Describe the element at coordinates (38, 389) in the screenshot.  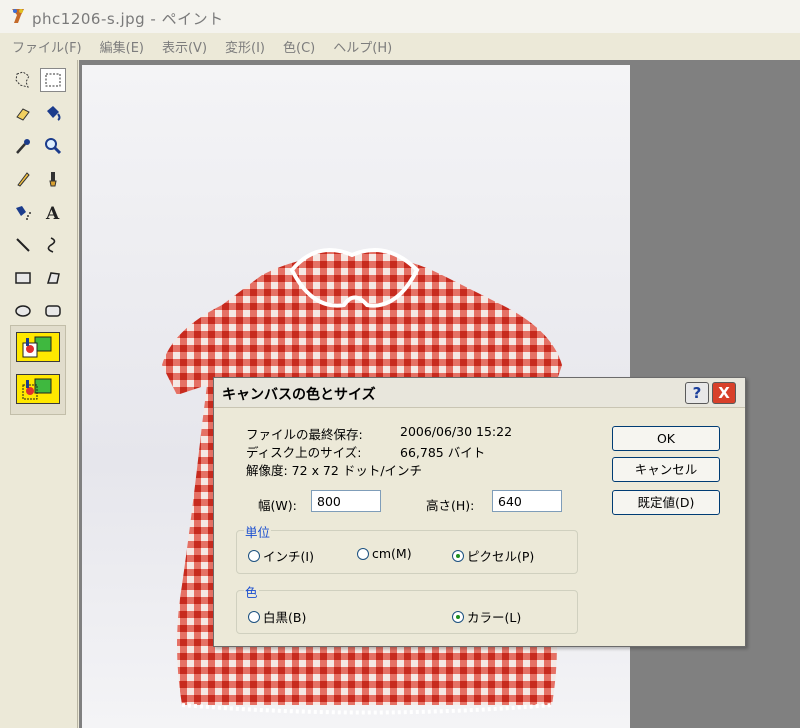
I see `transparent-background-option` at that location.